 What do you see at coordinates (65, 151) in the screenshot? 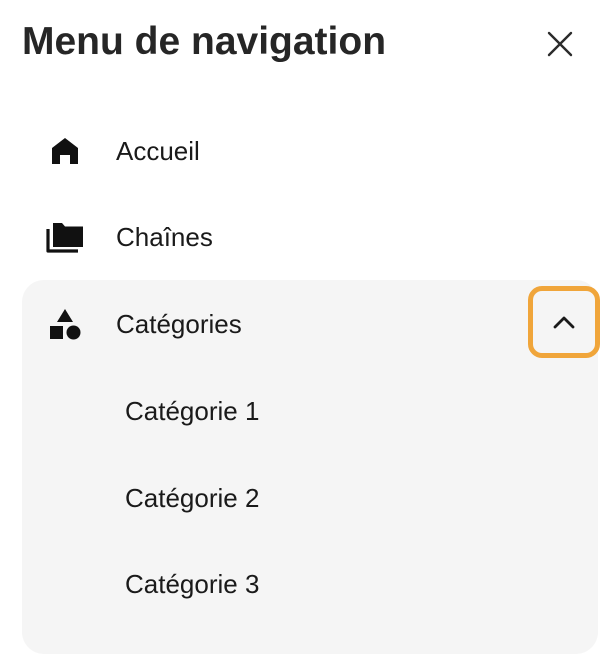
I see `home-icon` at bounding box center [65, 151].